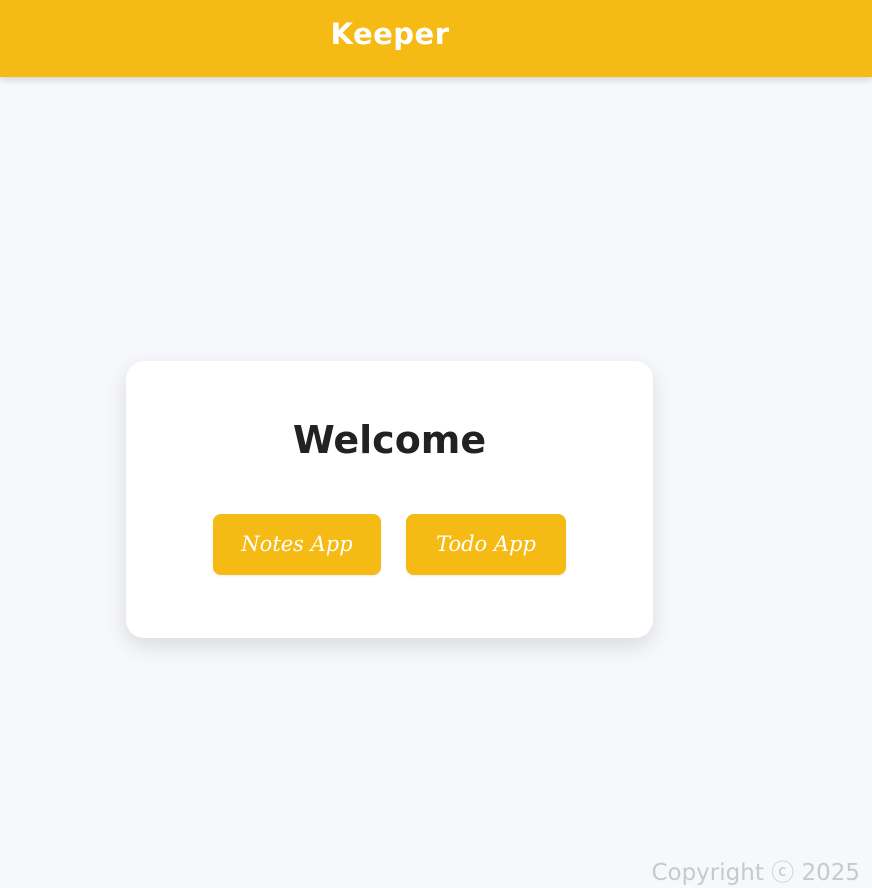 Image resolution: width=872 pixels, height=888 pixels. I want to click on notes-app-button: Notes App, so click(297, 544).